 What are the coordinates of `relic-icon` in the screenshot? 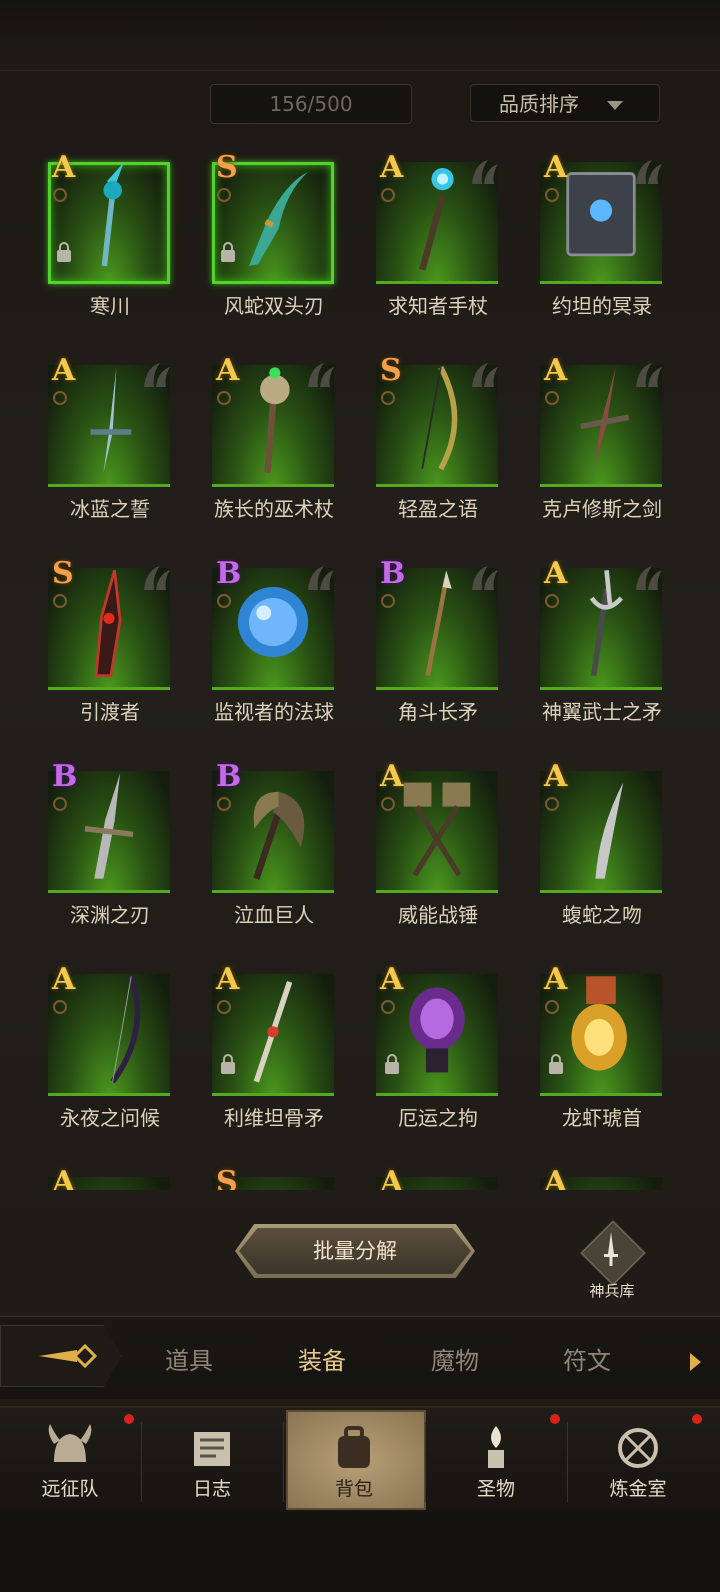 It's located at (496, 1447).